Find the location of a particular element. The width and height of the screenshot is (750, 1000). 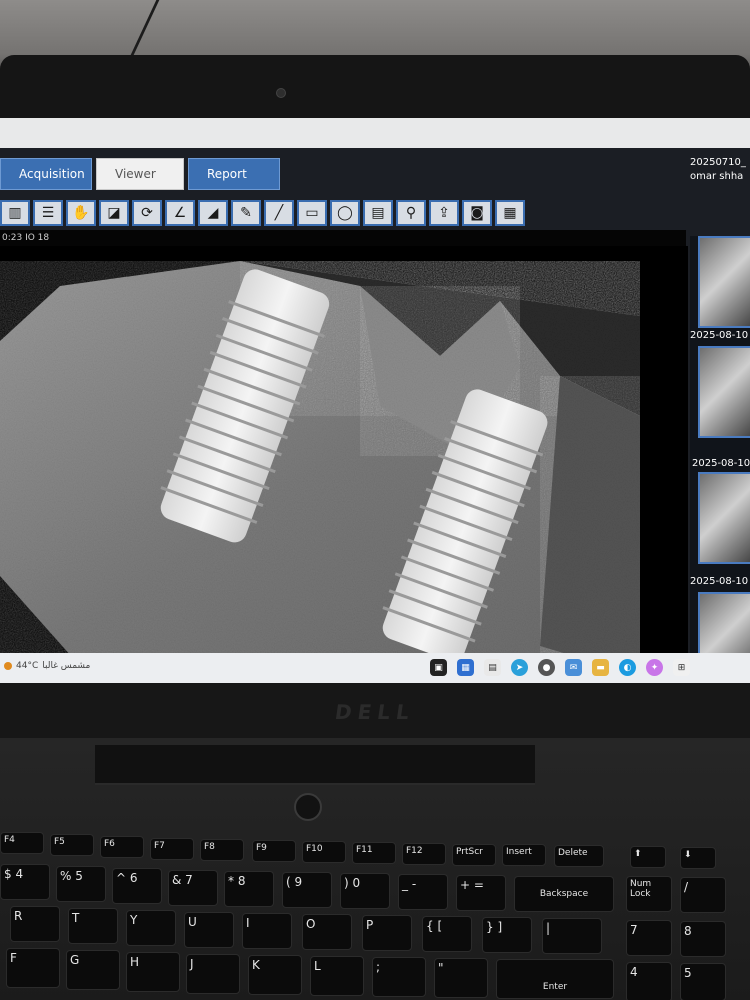

key-f11: F11 is located at coordinates (374, 853).